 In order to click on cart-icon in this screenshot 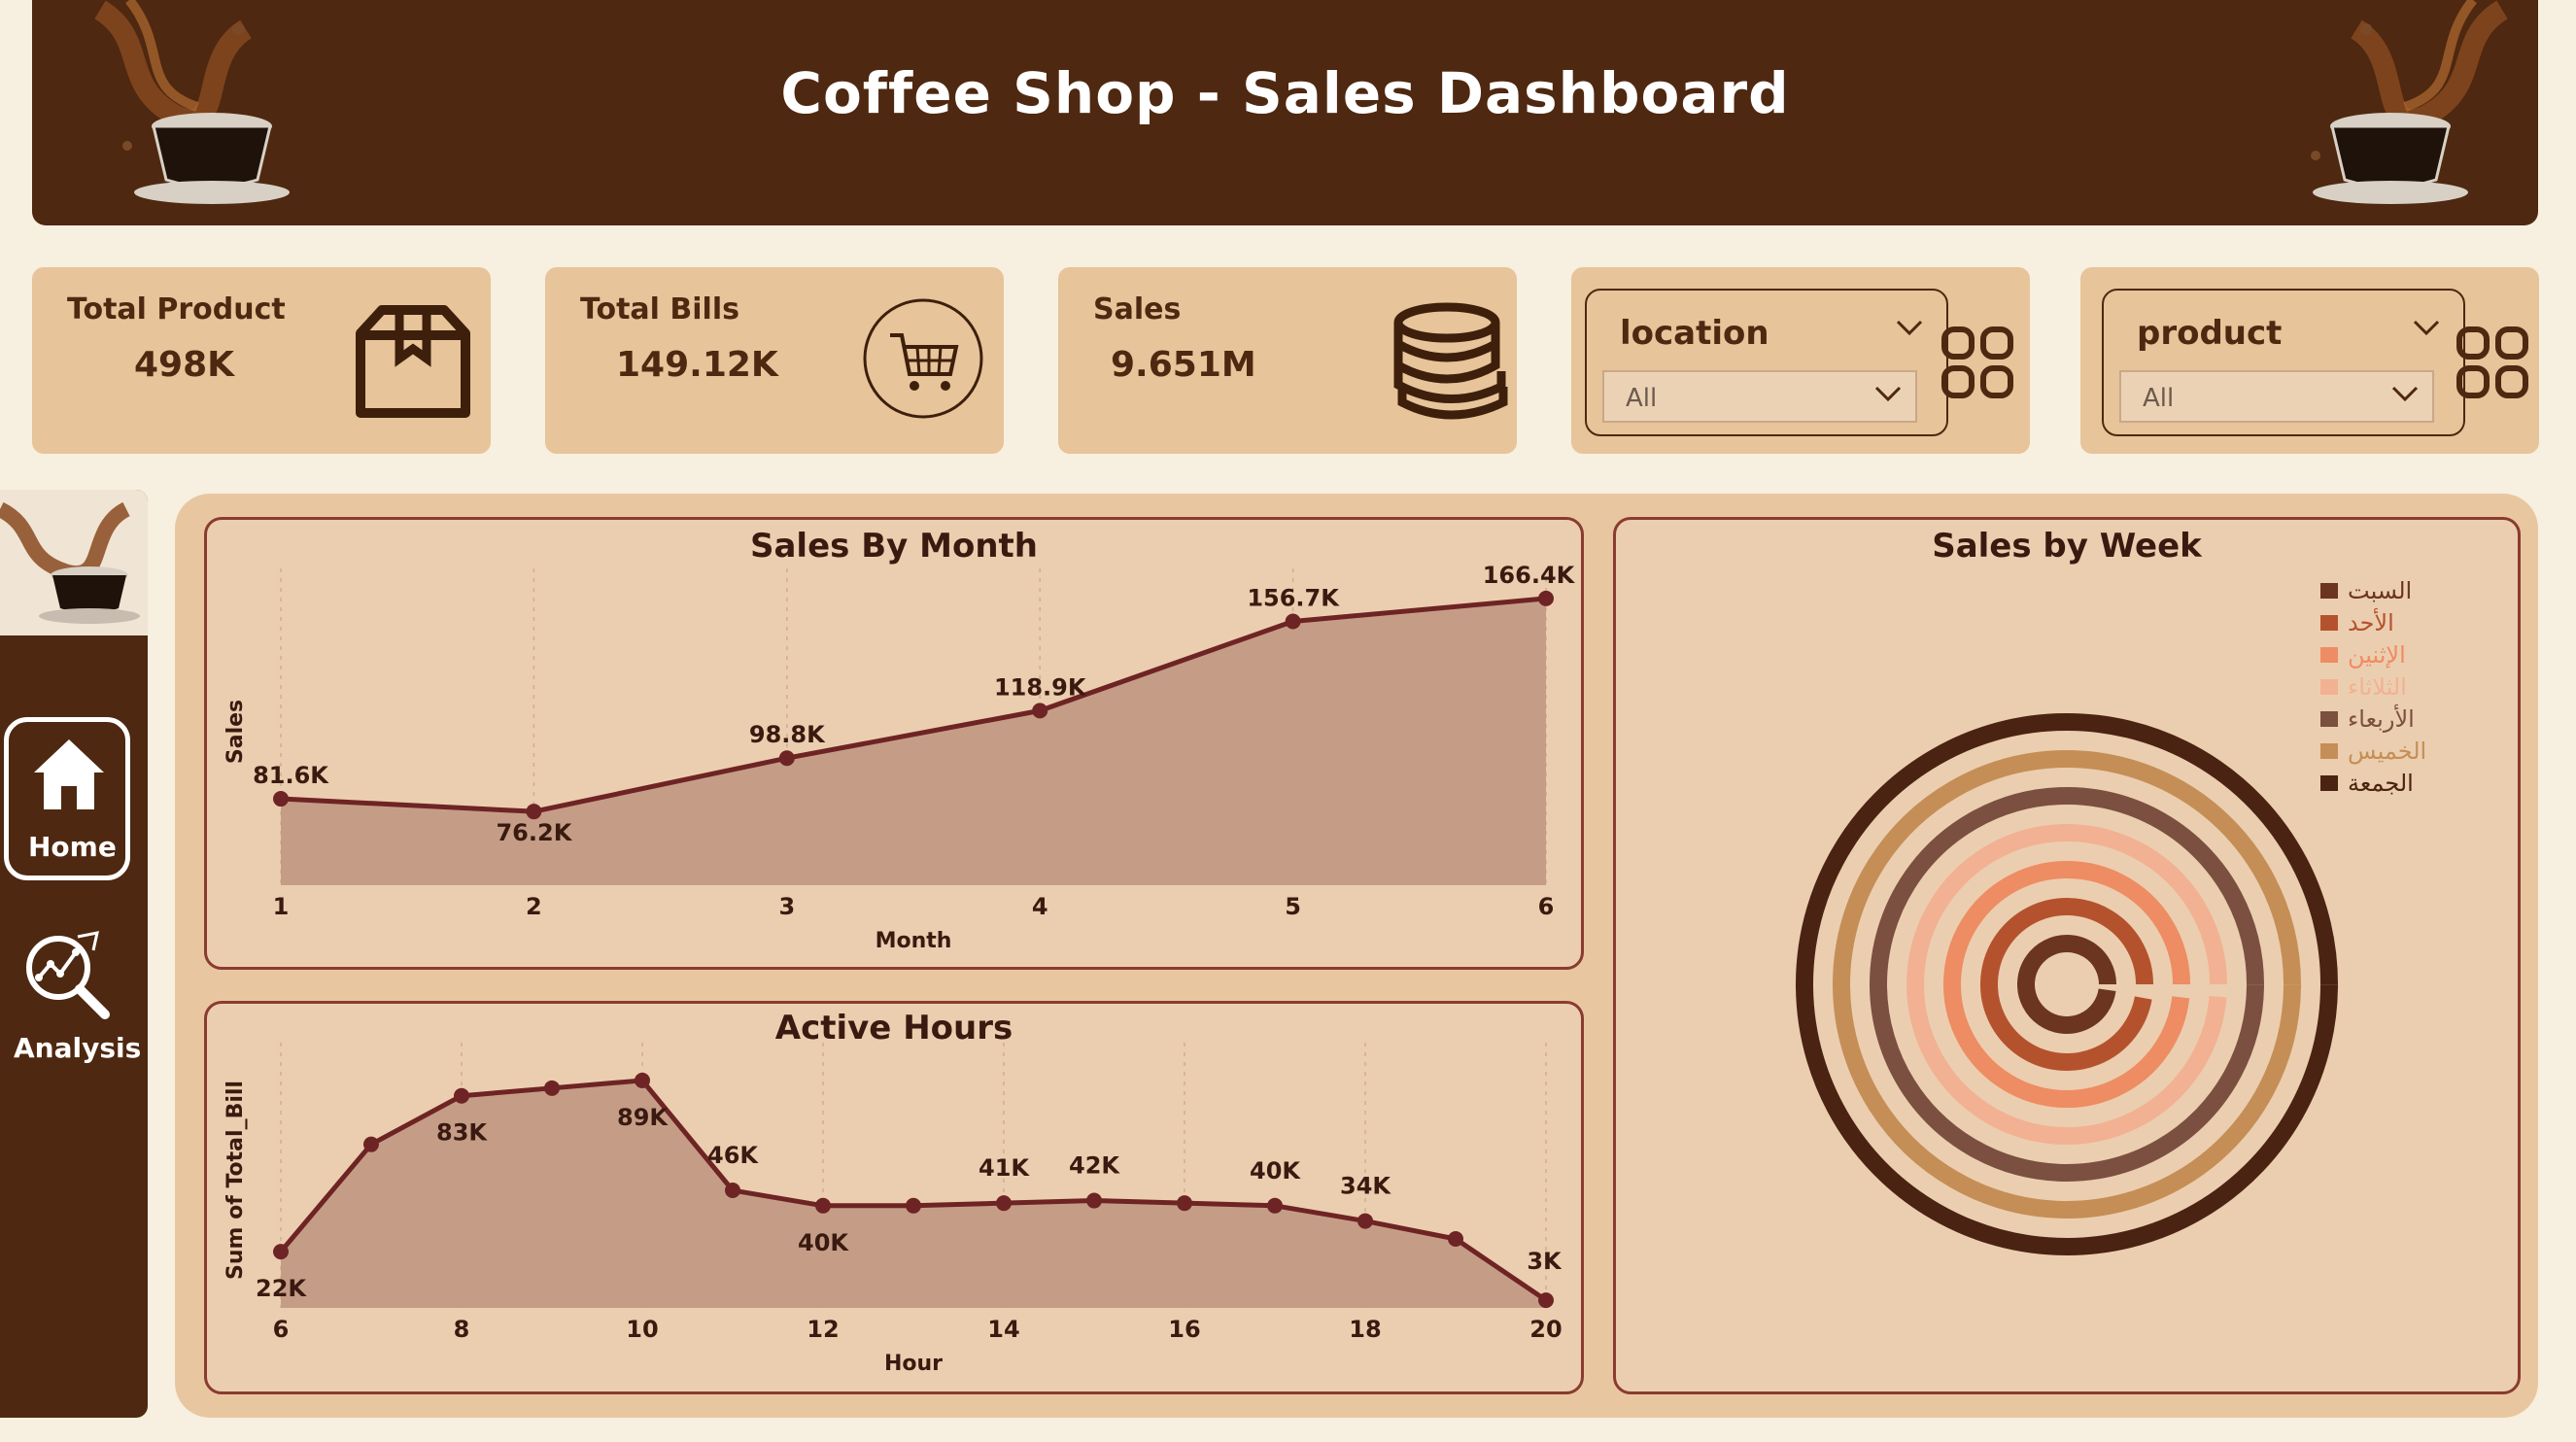, I will do `click(923, 358)`.